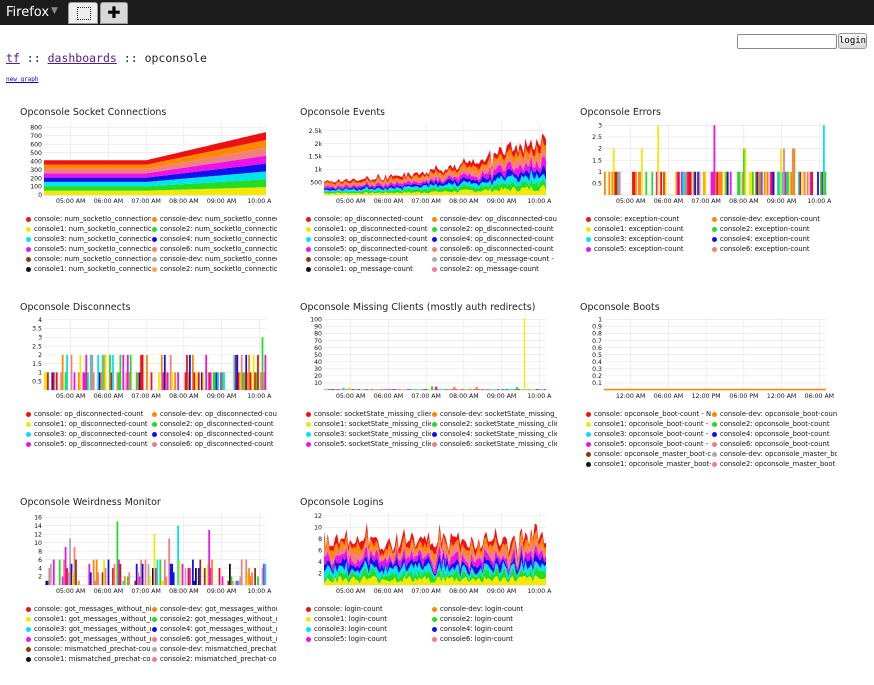 This screenshot has width=874, height=685. I want to click on legend-item: console3: socketState_missing_client, so click(368, 435).